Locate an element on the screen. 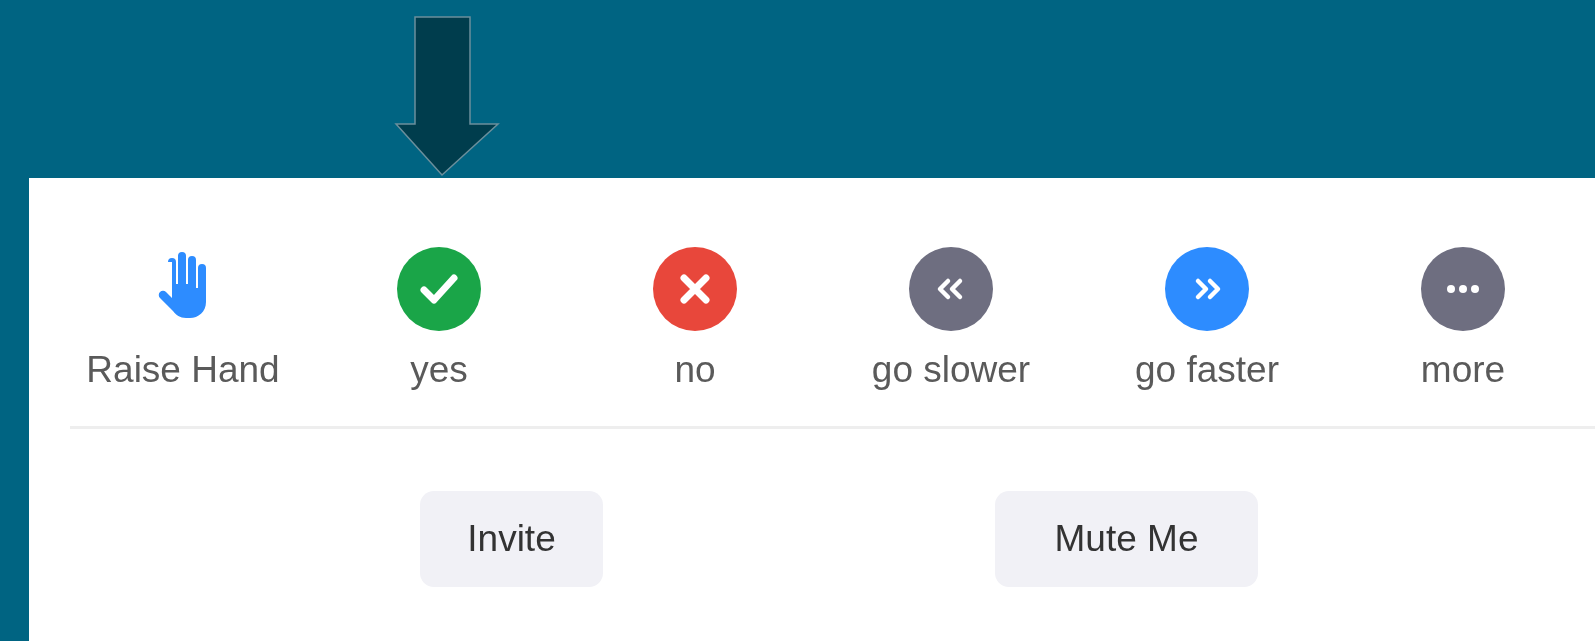 This screenshot has height=641, width=1595. action-button: Invite is located at coordinates (511, 539).